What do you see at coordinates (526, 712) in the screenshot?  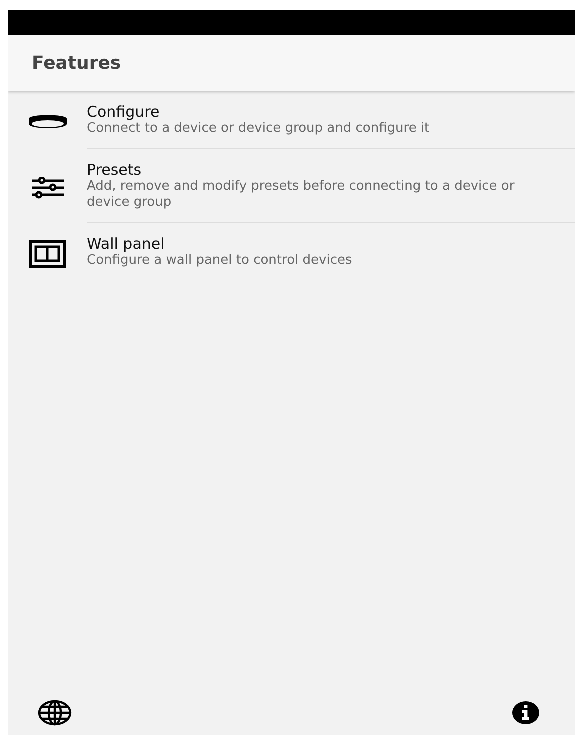 I see `info-icon` at bounding box center [526, 712].